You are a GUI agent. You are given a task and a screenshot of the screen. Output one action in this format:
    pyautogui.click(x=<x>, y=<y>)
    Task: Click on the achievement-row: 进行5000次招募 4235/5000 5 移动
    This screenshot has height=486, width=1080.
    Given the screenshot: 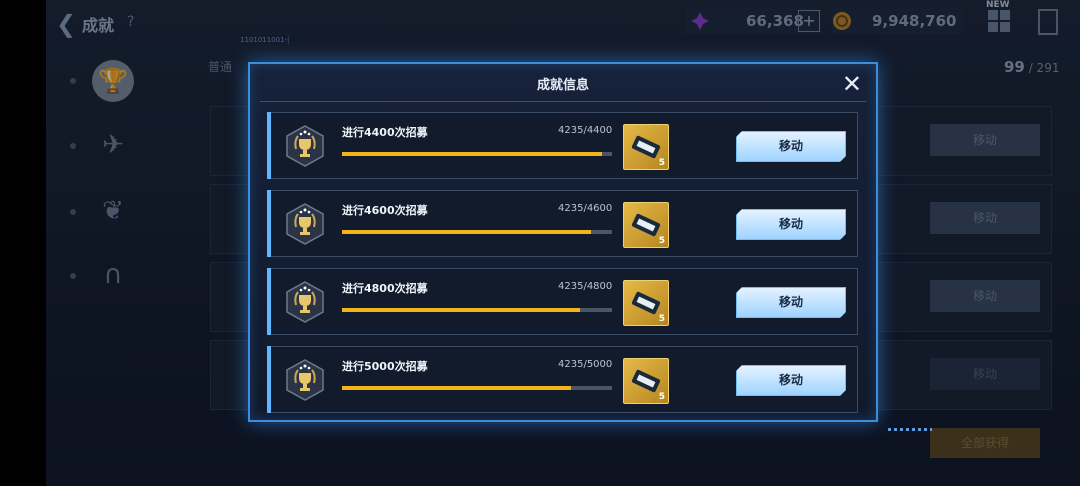 What is the action you would take?
    pyautogui.click(x=562, y=379)
    